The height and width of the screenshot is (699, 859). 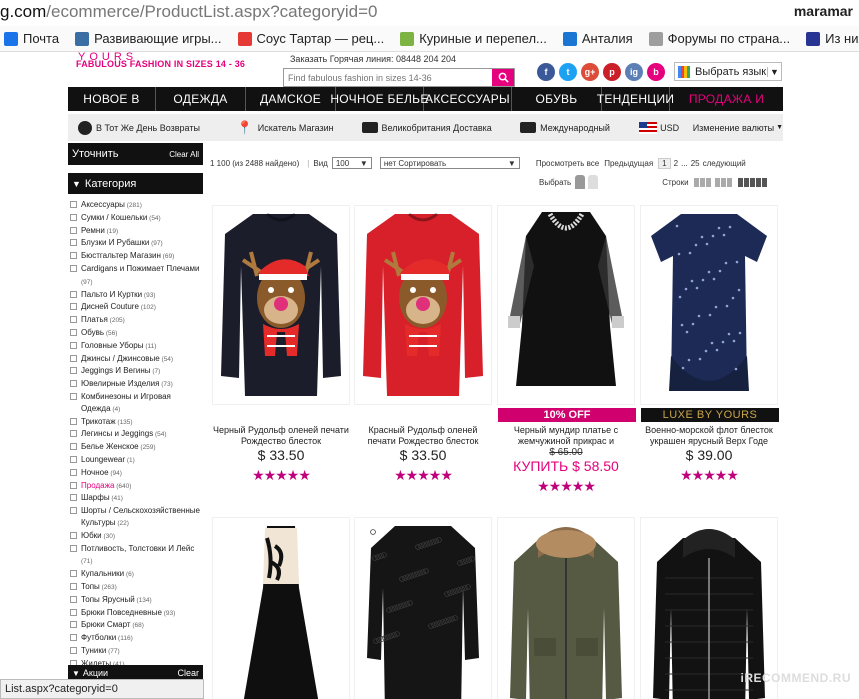 I want to click on nav-item: ОДЕЖДА, so click(x=201, y=99).